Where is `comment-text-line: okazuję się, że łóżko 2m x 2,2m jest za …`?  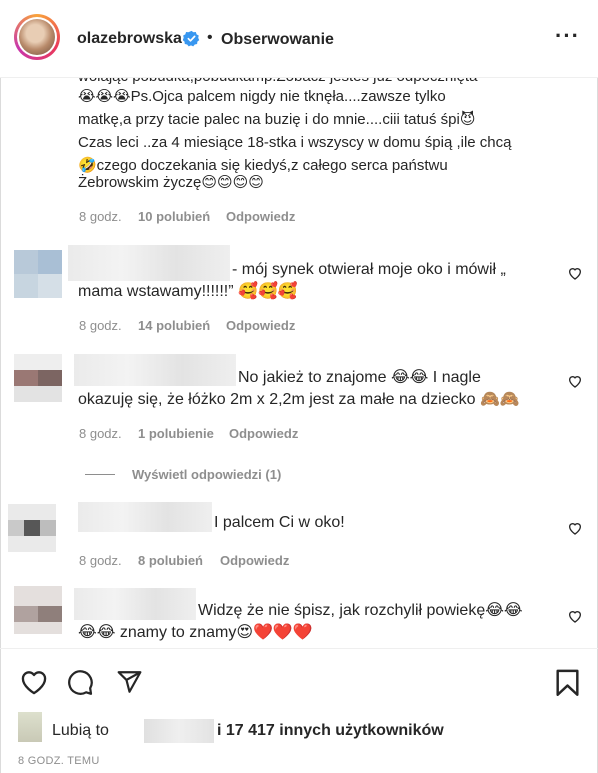 comment-text-line: okazuję się, że łóżko 2m x 2,2m jest za … is located at coordinates (299, 399).